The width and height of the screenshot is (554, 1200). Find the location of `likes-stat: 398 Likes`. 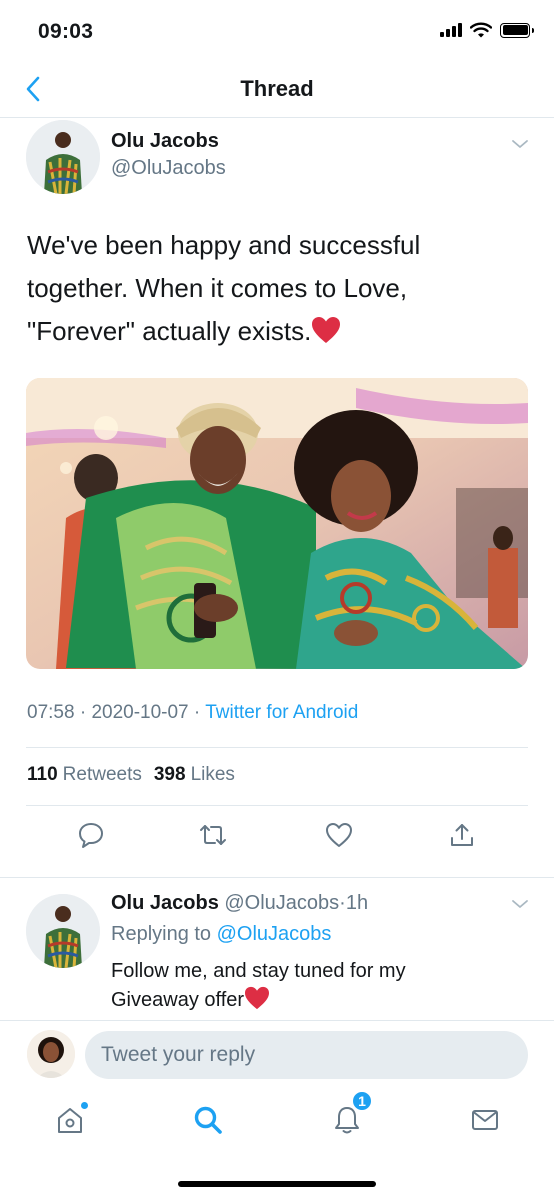

likes-stat: 398 Likes is located at coordinates (194, 775).